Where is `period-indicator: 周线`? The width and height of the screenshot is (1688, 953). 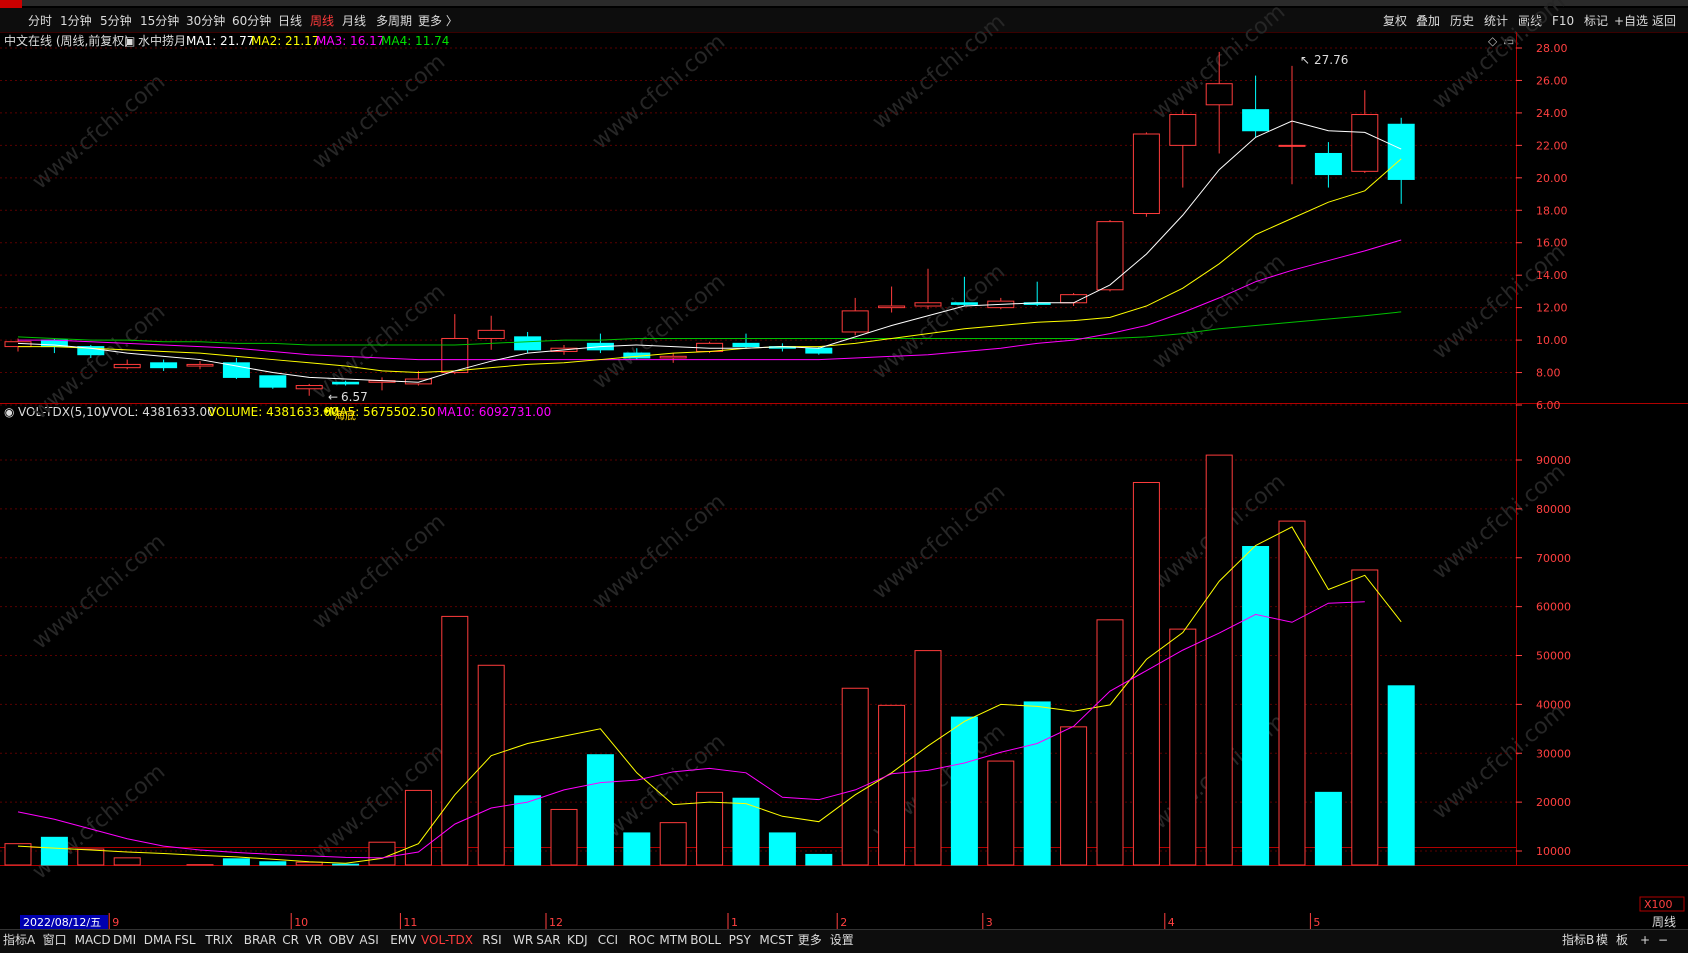
period-indicator: 周线 is located at coordinates (1664, 922).